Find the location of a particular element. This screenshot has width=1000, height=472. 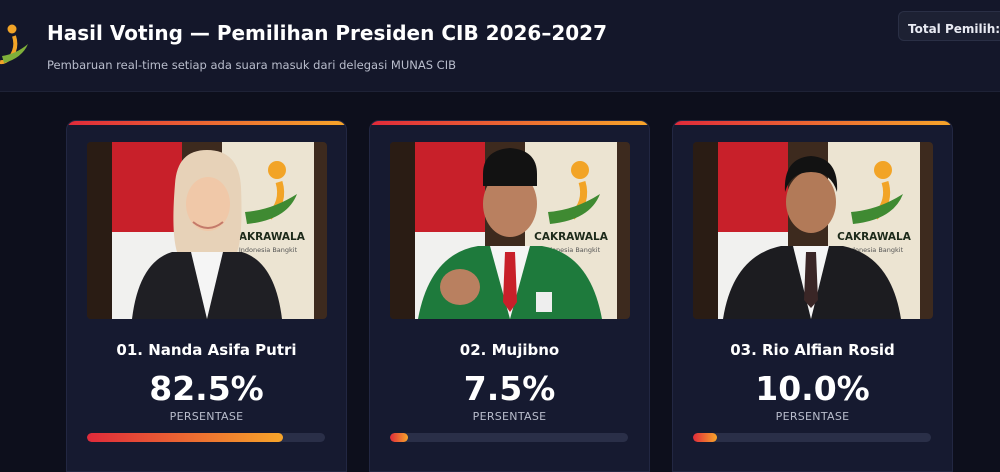

total-voters-label: Total Pemilih: is located at coordinates (954, 29).